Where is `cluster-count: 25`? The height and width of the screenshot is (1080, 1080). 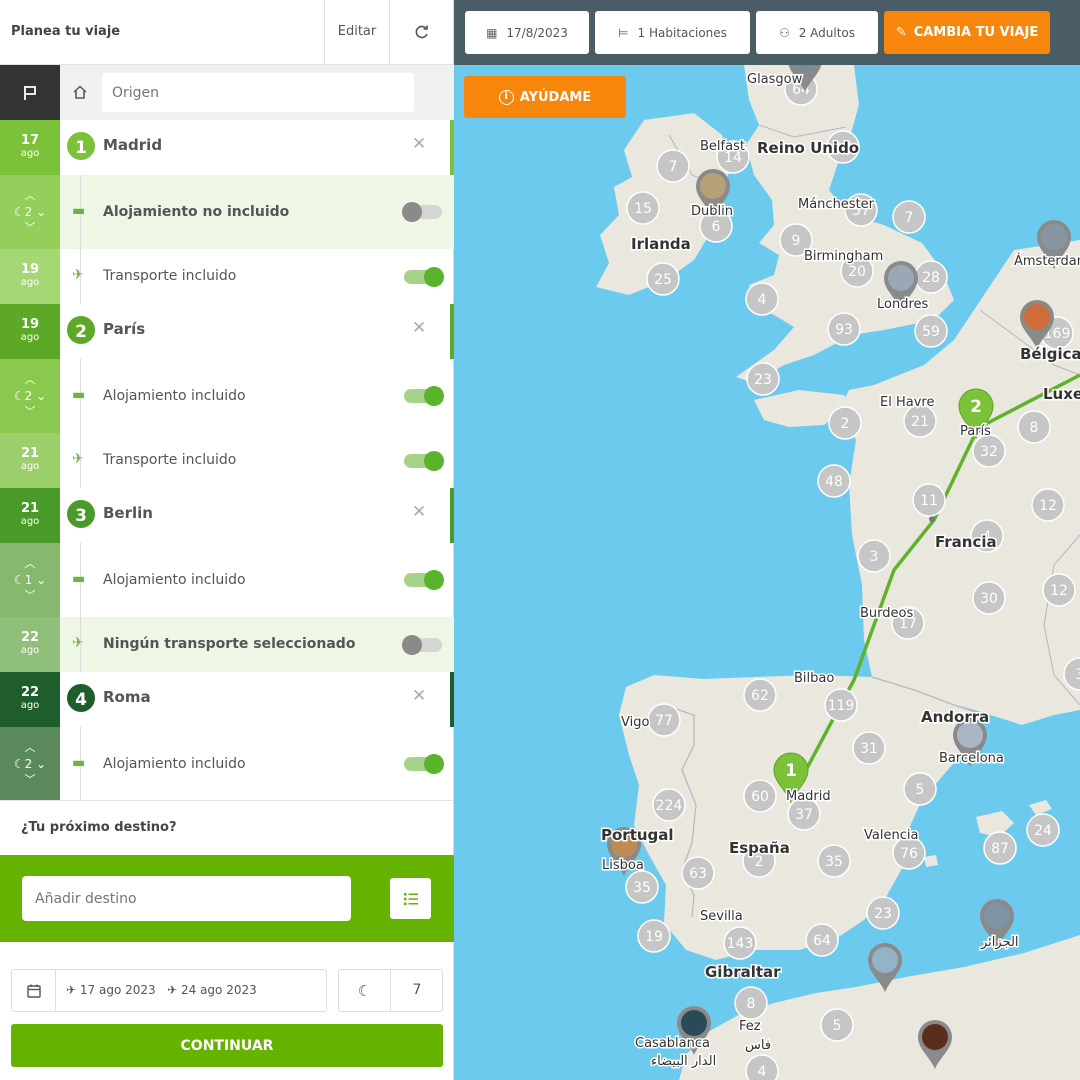
cluster-count: 25 is located at coordinates (663, 280).